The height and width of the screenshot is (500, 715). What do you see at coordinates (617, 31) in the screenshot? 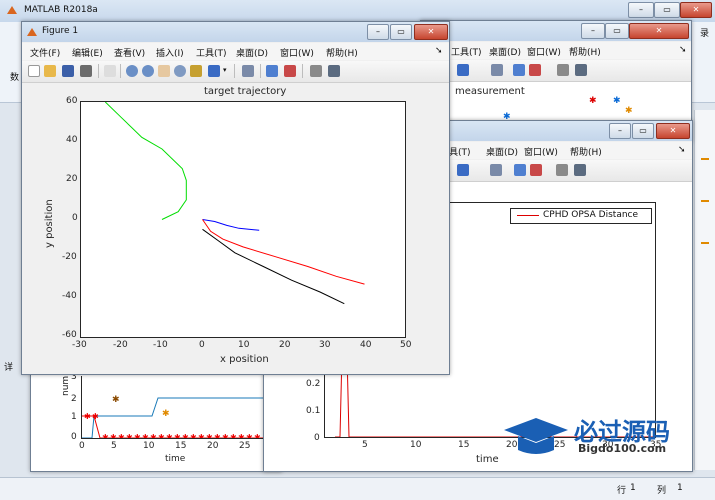
I see `measurement-maximize-button: ▭` at bounding box center [617, 31].